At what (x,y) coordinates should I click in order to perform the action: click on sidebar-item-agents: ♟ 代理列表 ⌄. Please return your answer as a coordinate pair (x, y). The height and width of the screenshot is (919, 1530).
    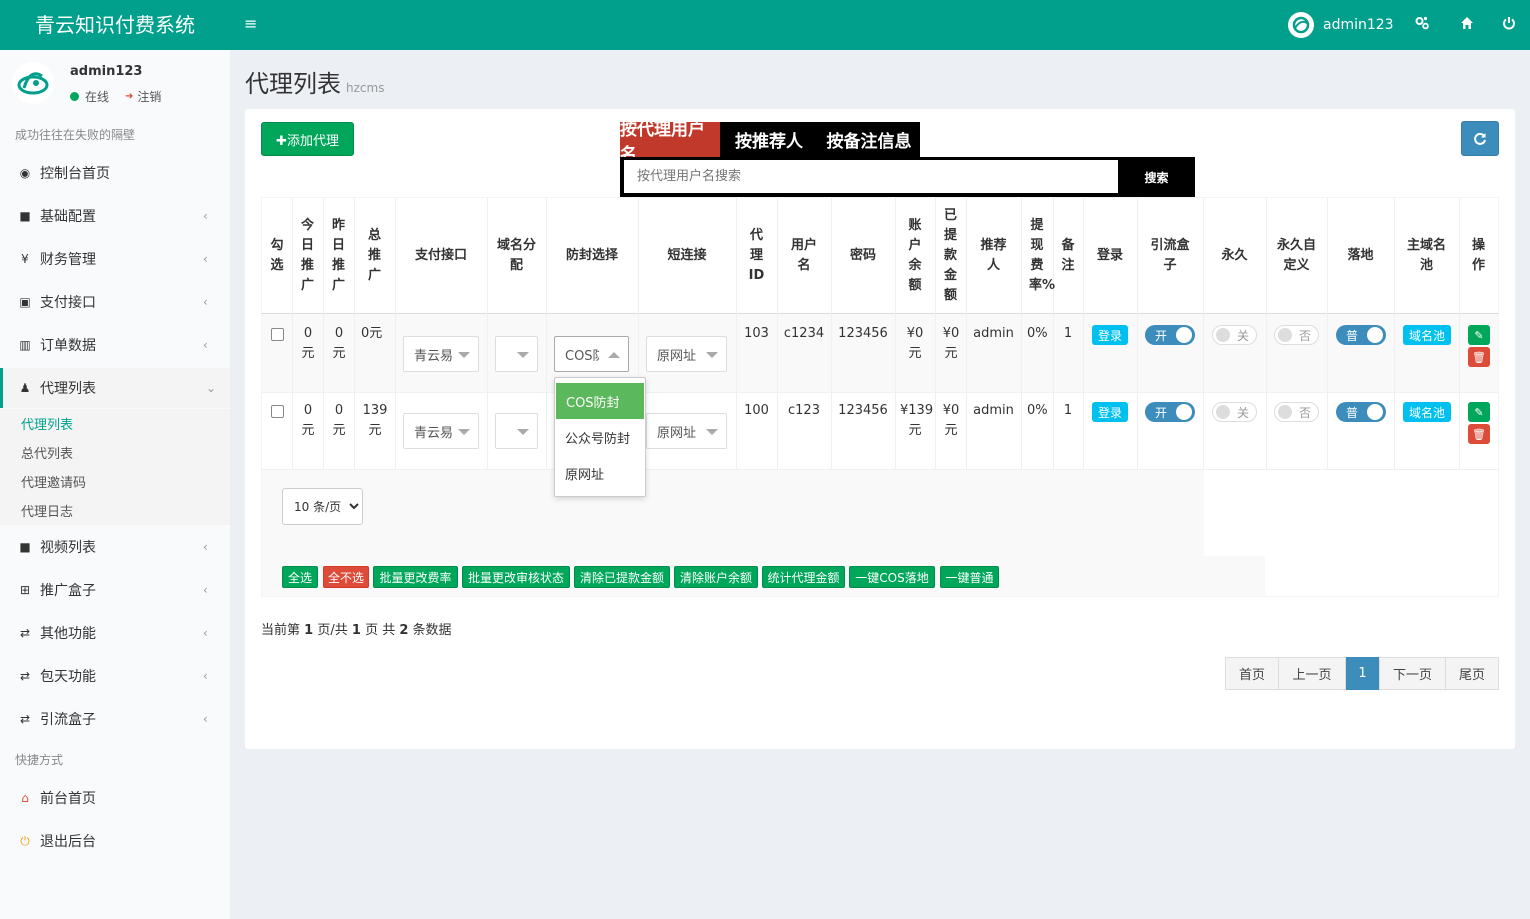
    Looking at the image, I should click on (115, 388).